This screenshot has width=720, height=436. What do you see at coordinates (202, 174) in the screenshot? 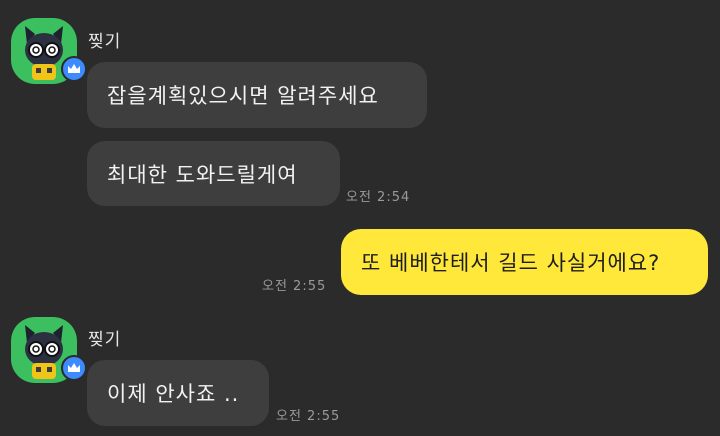
I see `message-text: 최대한 도와드릴게여` at bounding box center [202, 174].